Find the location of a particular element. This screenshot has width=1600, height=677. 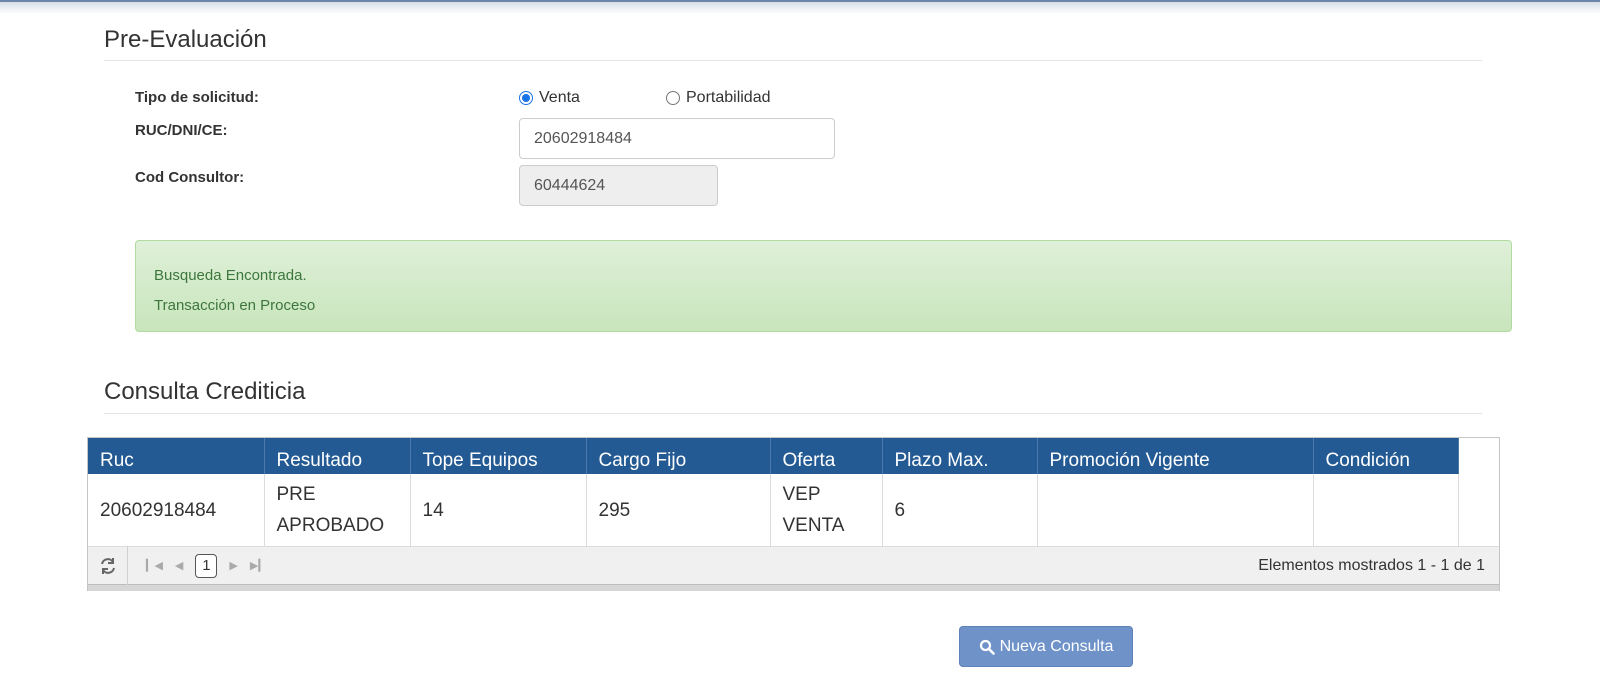

cod-consultor-label: Cod Consultor: is located at coordinates (190, 177).